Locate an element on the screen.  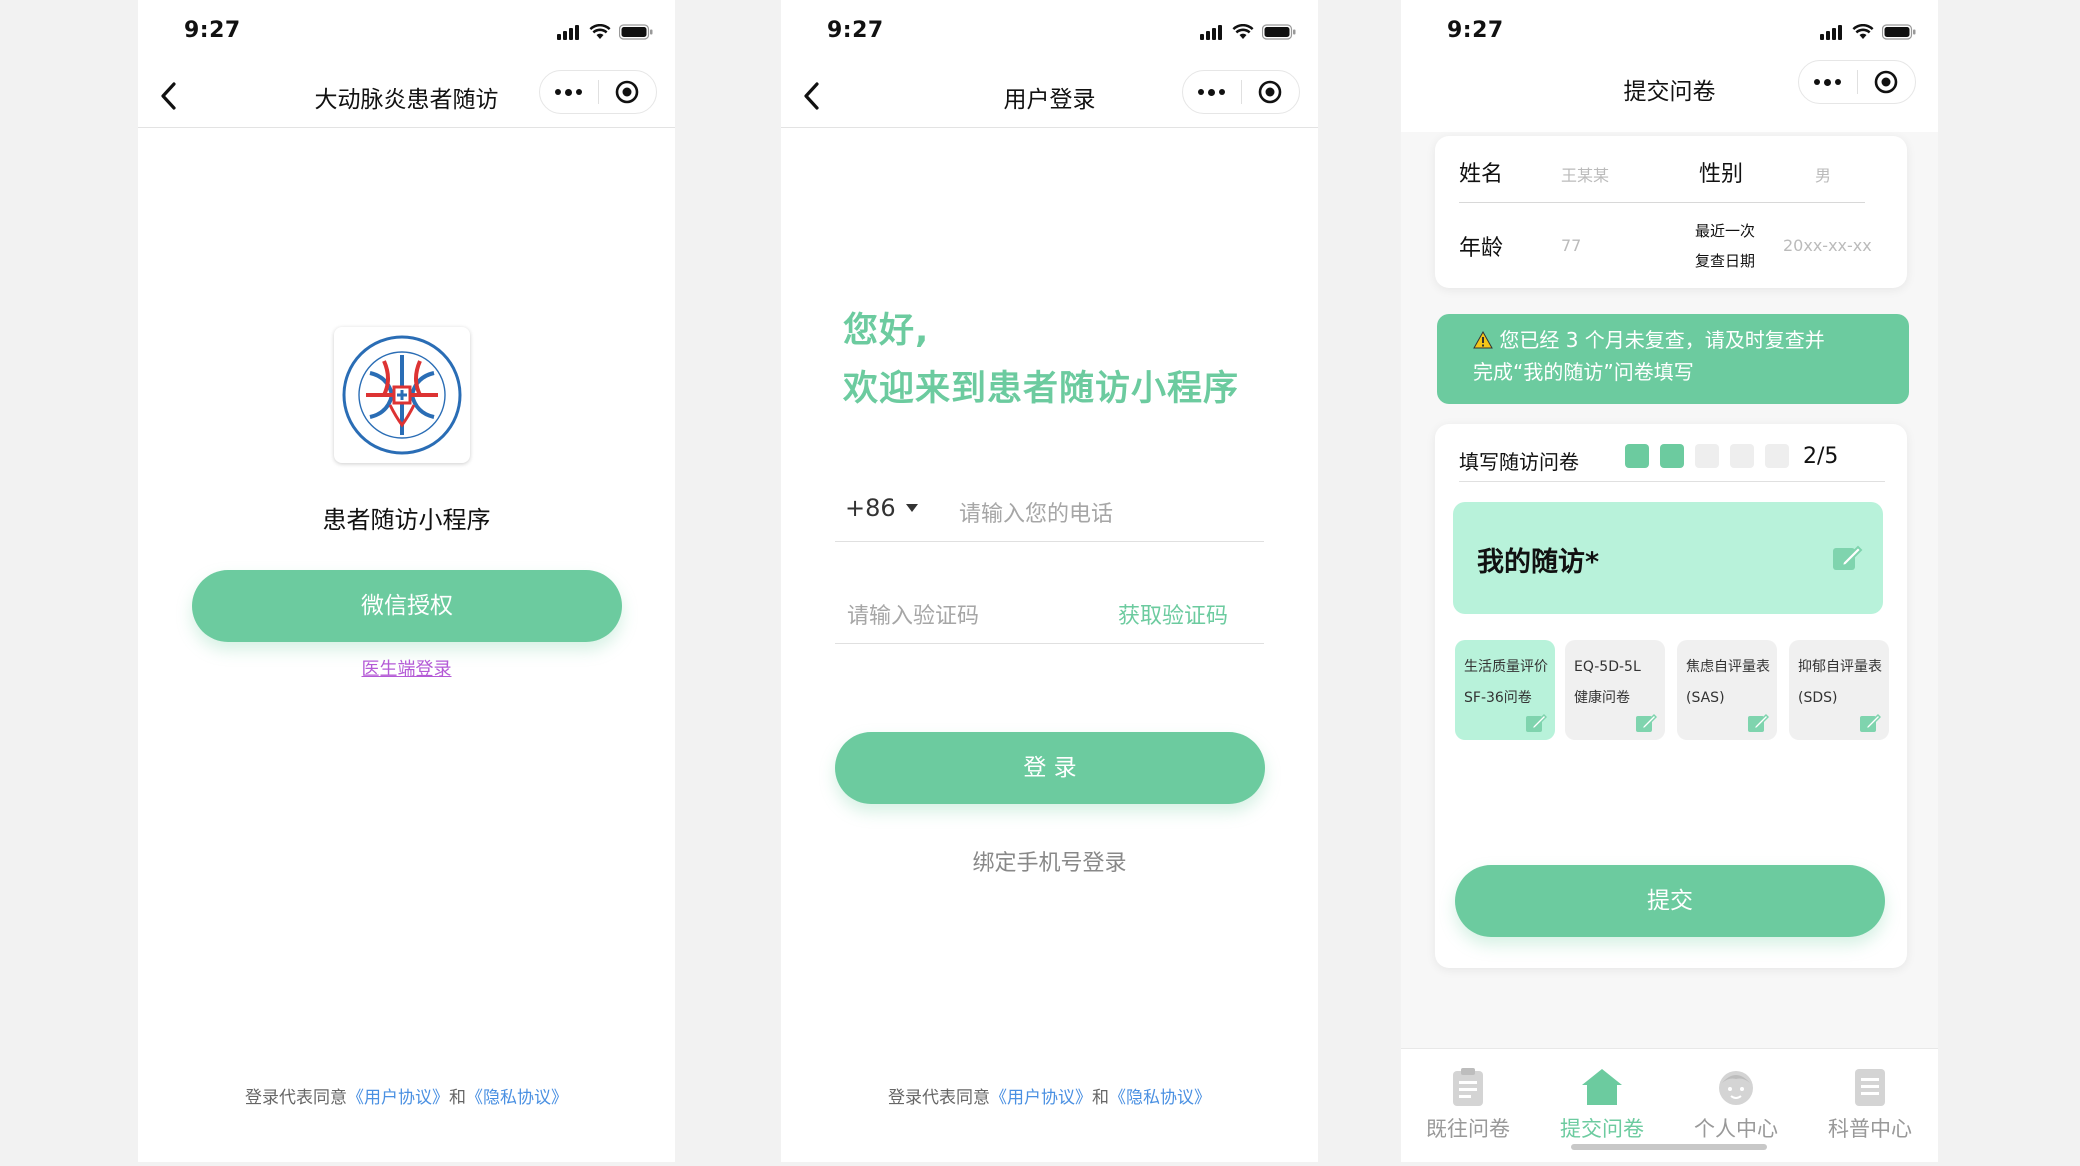
tab-label: 提交问卷 is located at coordinates (1602, 1129).